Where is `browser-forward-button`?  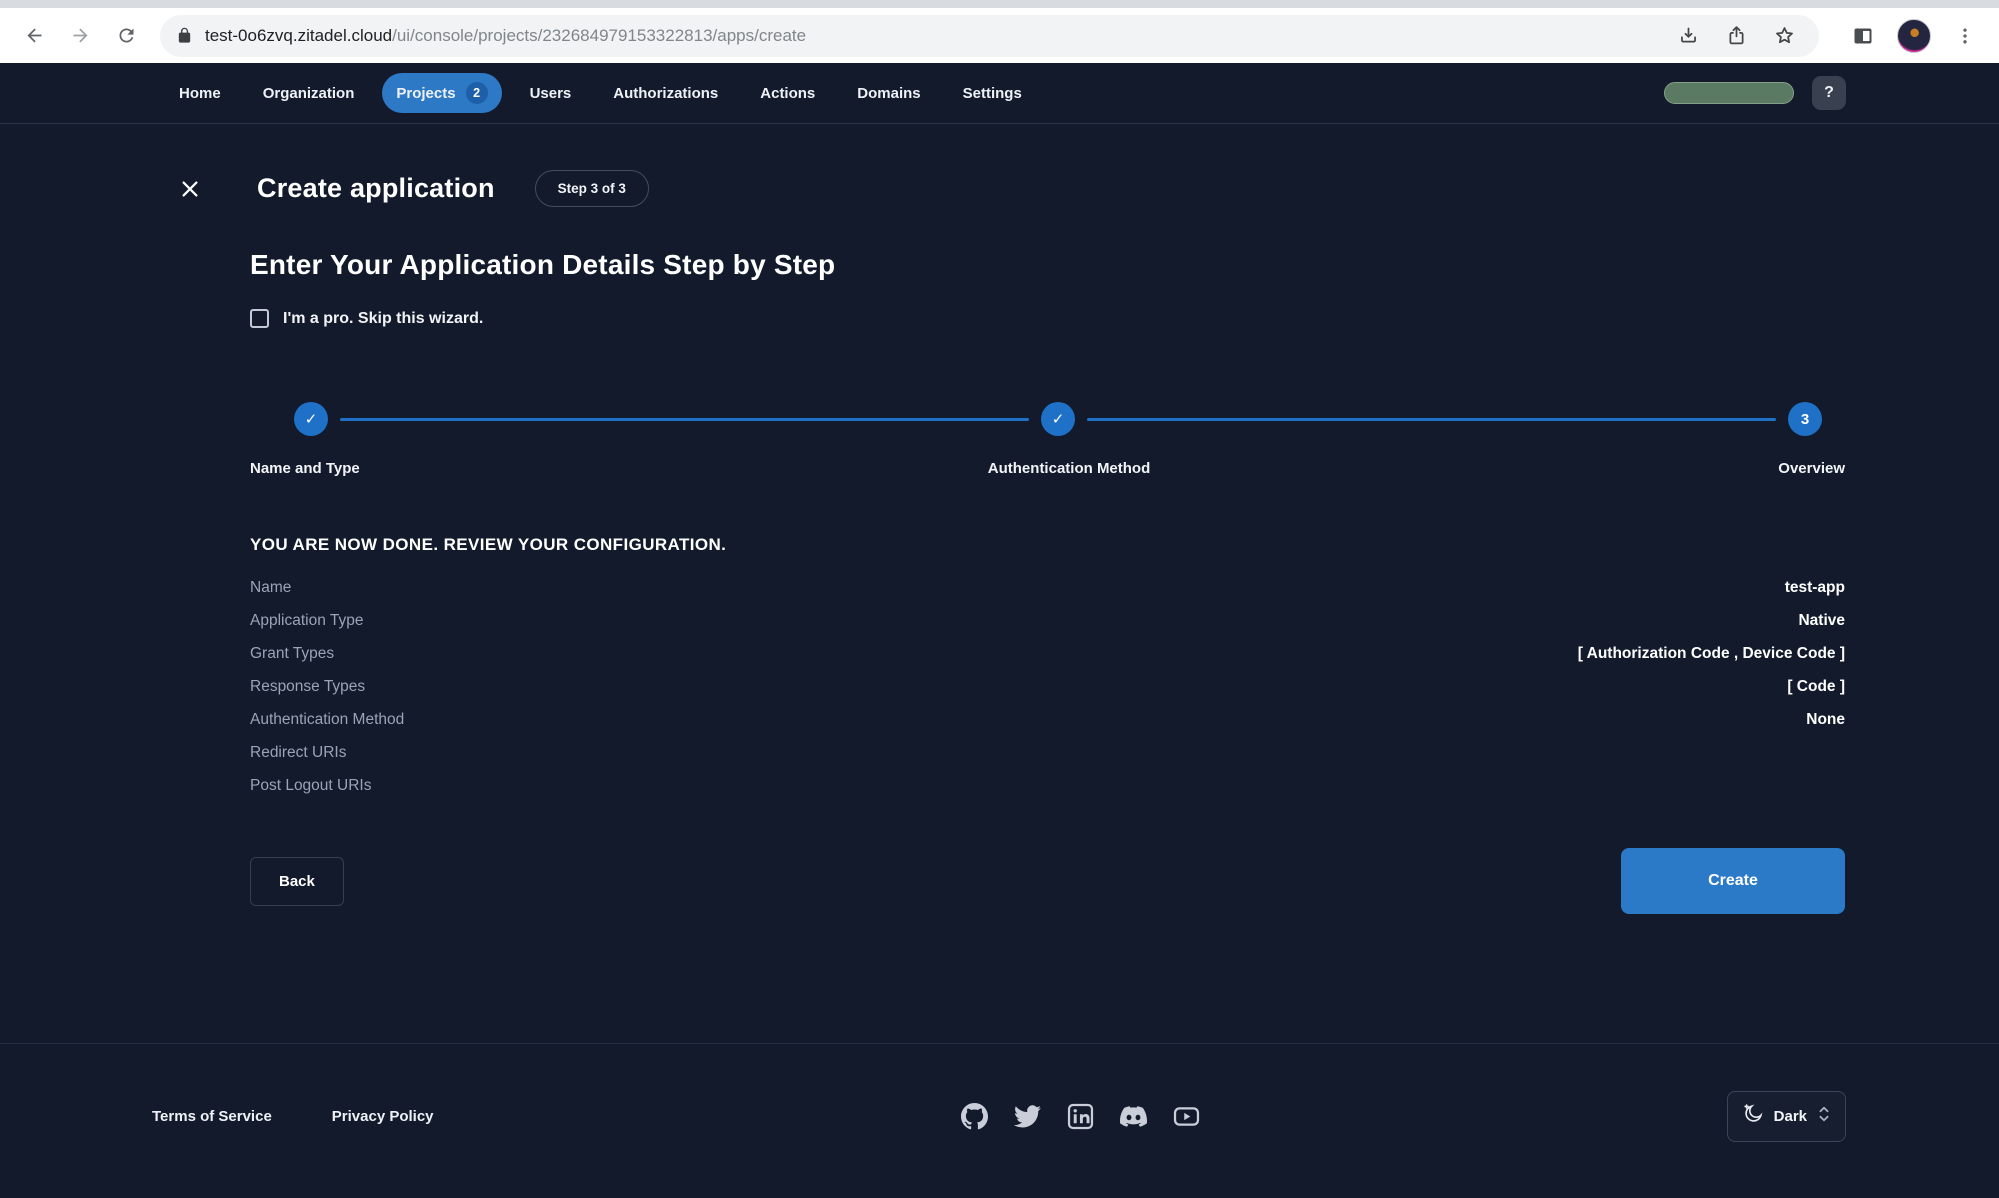 browser-forward-button is located at coordinates (80, 36).